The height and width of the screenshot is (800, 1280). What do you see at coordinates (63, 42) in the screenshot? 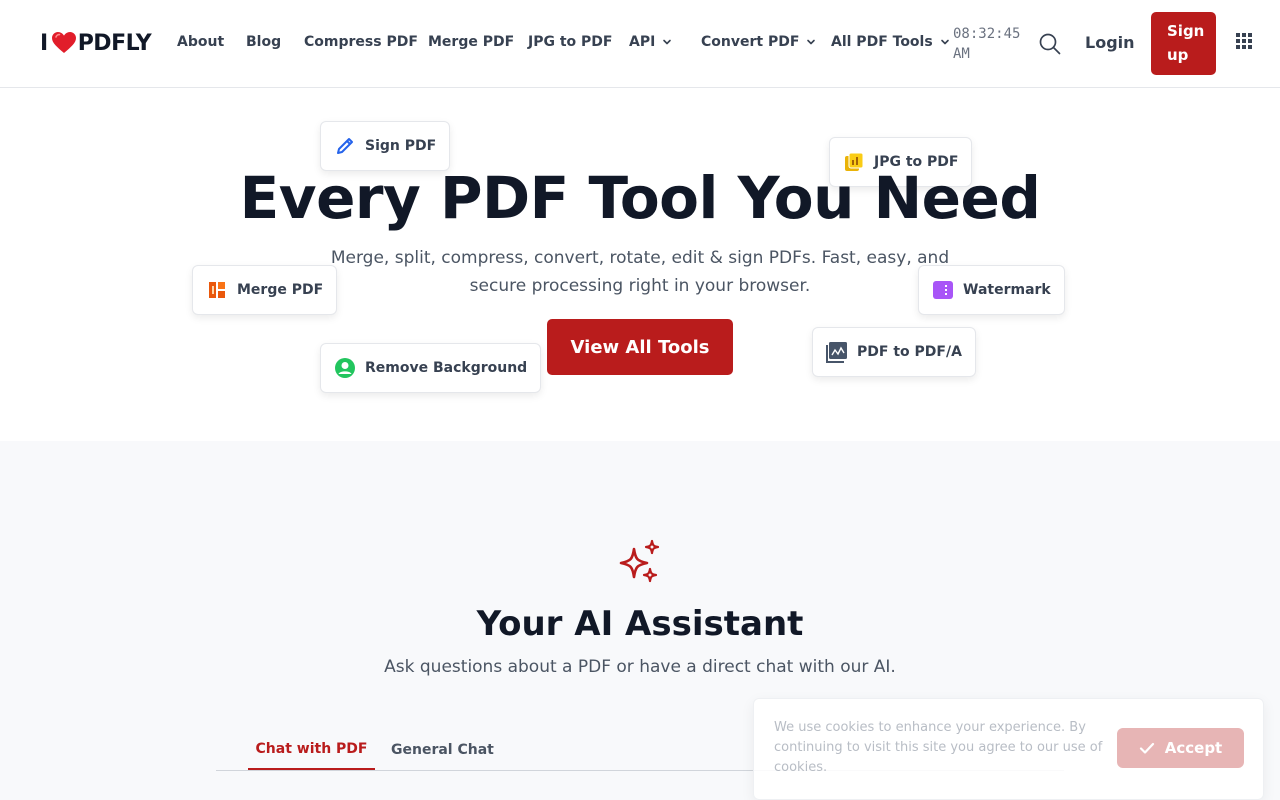
I see `heart-icon` at bounding box center [63, 42].